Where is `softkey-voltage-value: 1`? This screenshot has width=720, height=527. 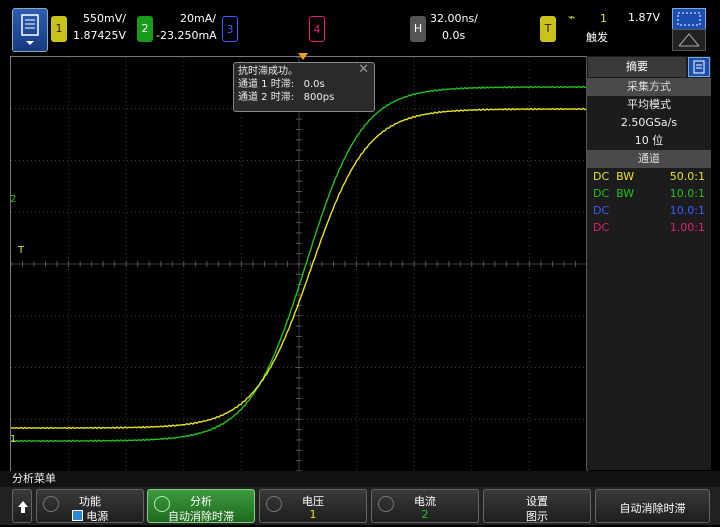
softkey-voltage-value: 1 is located at coordinates (313, 514).